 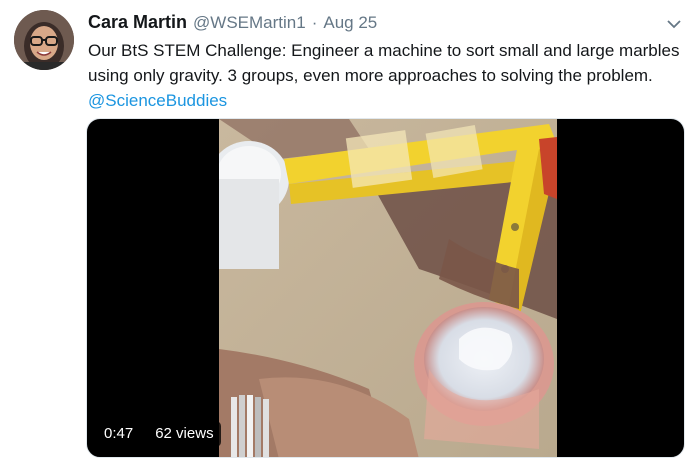 What do you see at coordinates (184, 434) in the screenshot?
I see `video-views: 62 views` at bounding box center [184, 434].